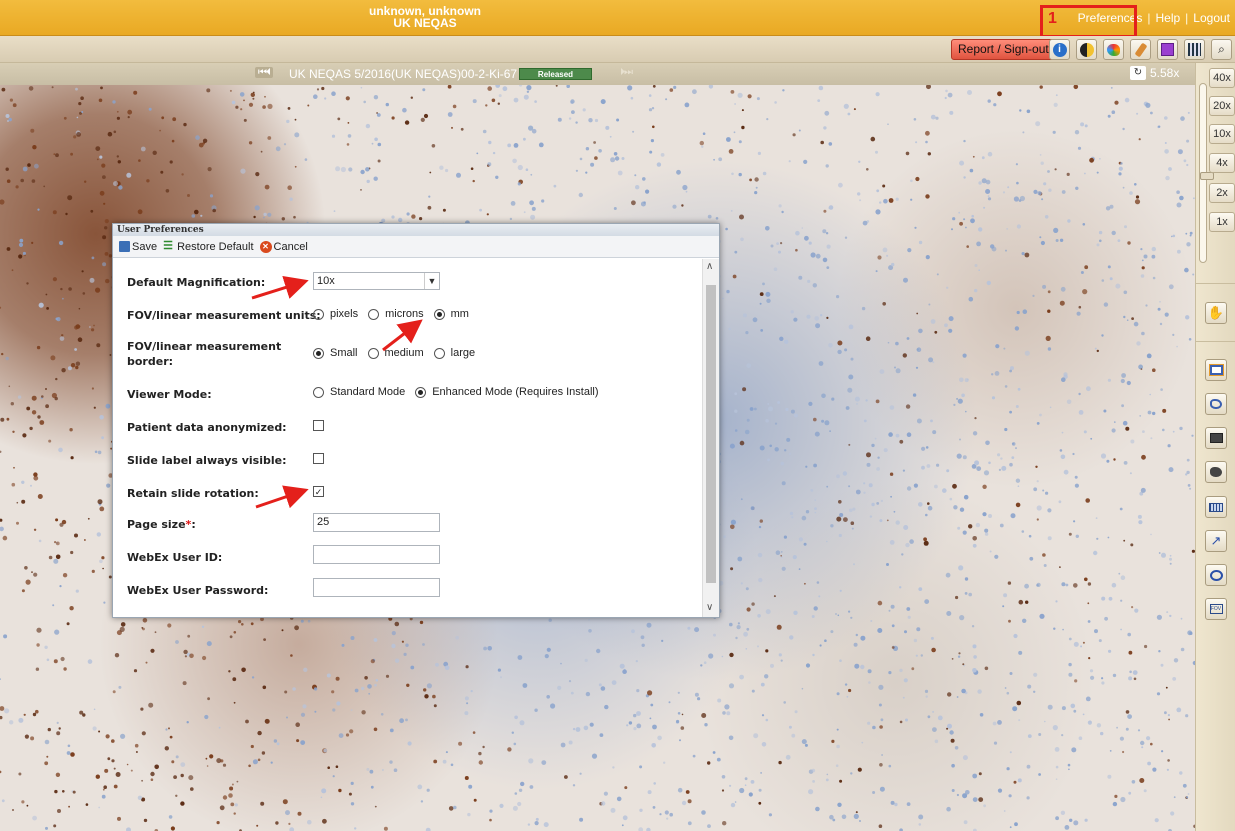 The image size is (1235, 831). Describe the element at coordinates (1194, 49) in the screenshot. I see `grid-icon` at that location.